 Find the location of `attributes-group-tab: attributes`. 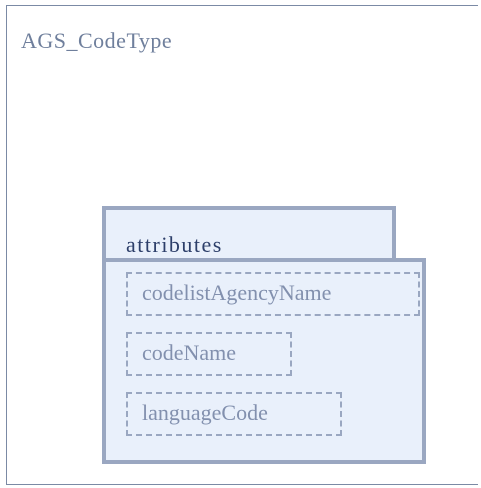

attributes-group-tab: attributes is located at coordinates (249, 234).